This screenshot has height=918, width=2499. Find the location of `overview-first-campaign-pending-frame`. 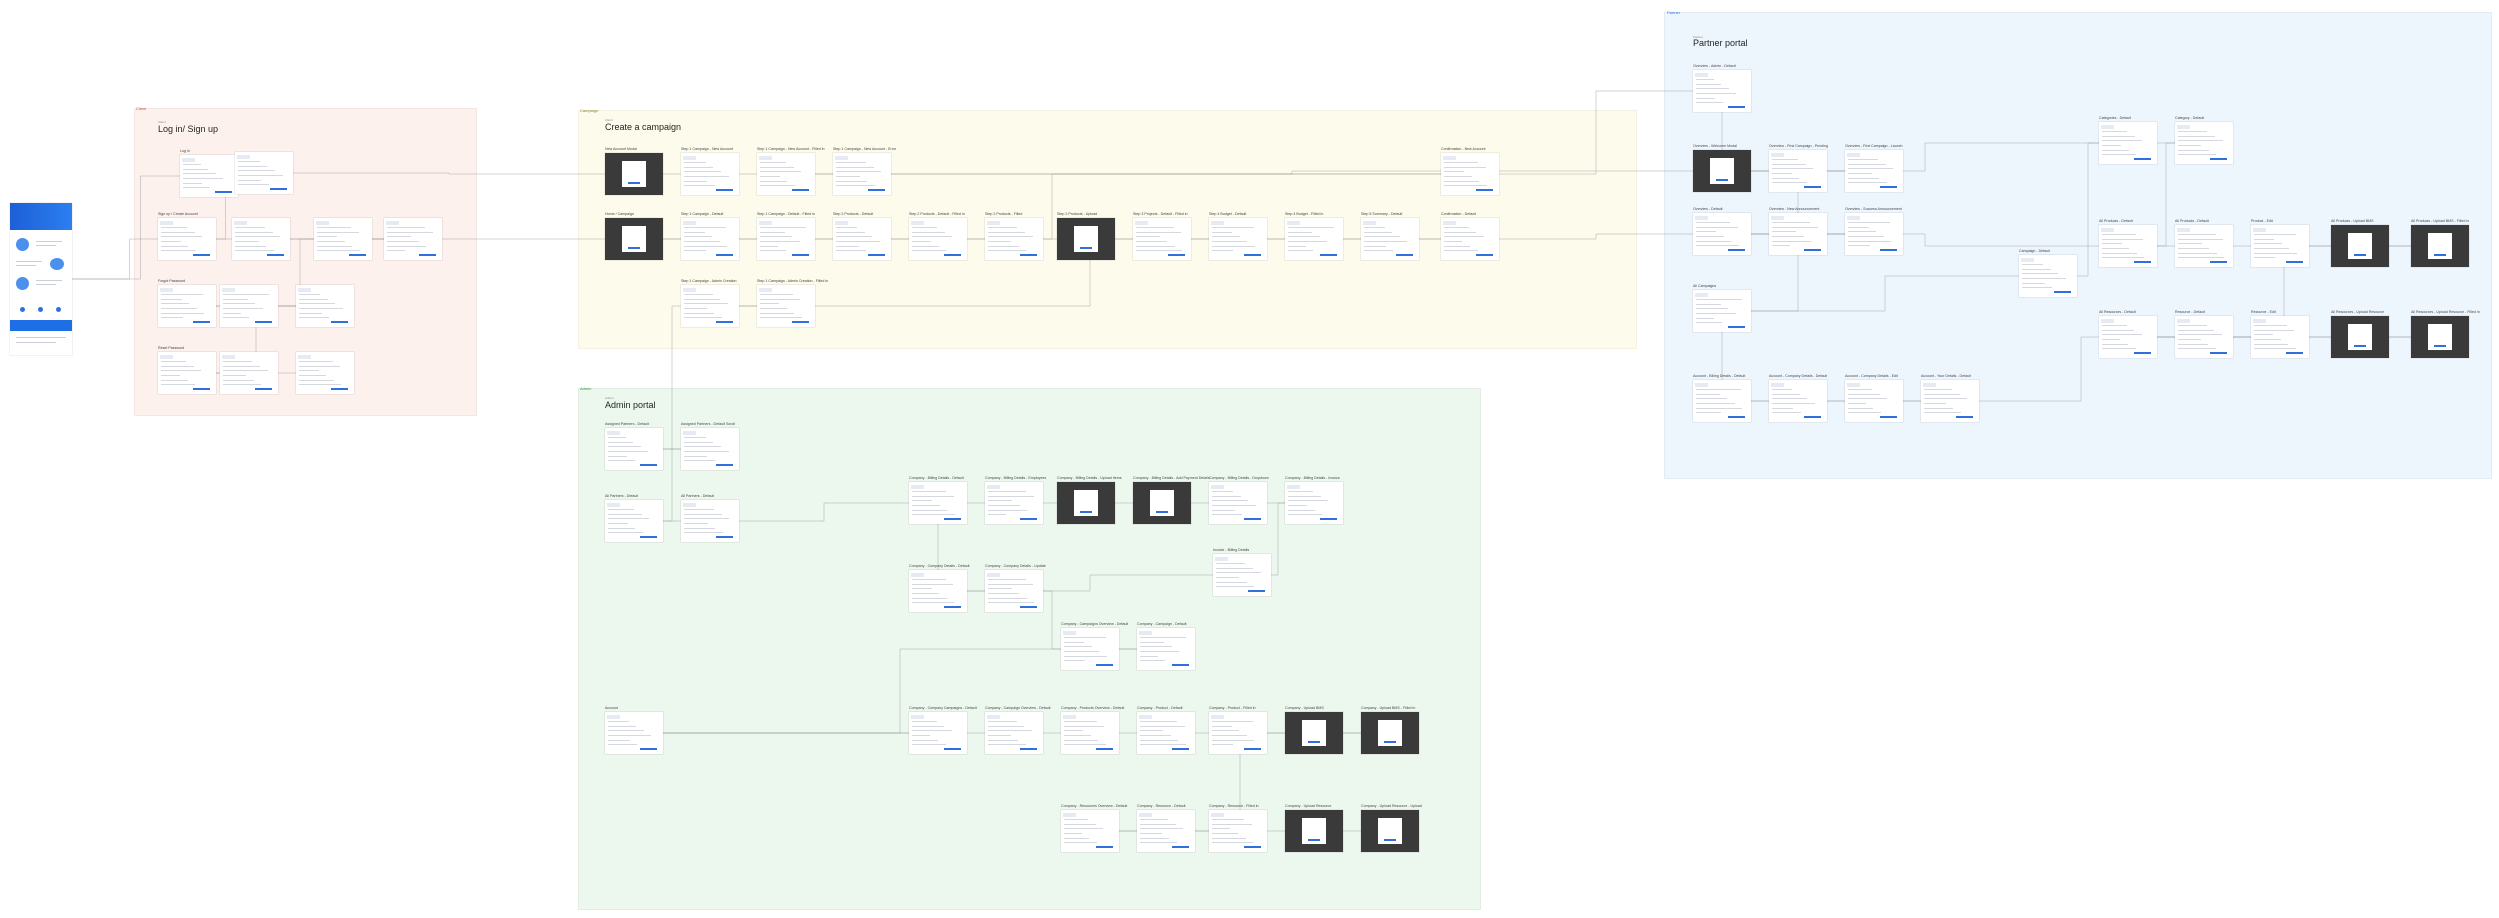

overview-first-campaign-pending-frame is located at coordinates (1798, 171).